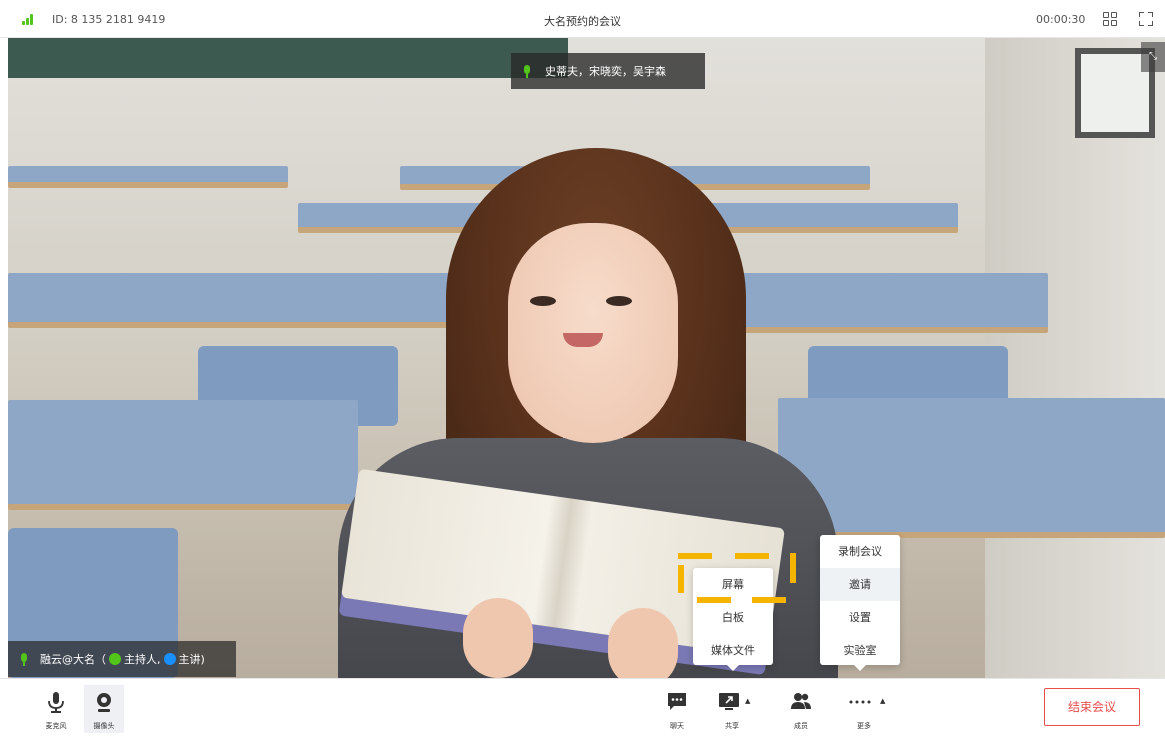 The width and height of the screenshot is (1165, 738). I want to click on meeting-timer: 00:00:30, so click(1061, 19).